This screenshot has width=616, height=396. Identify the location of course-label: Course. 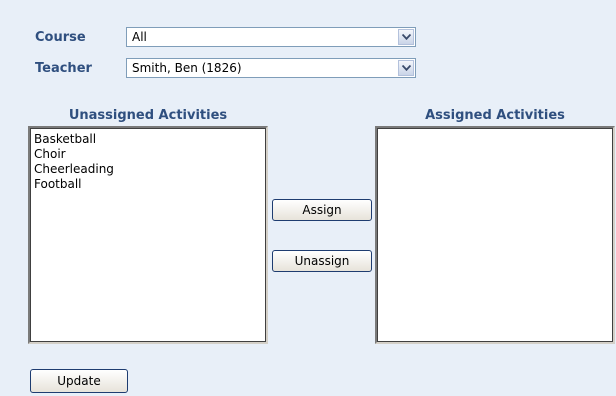
(60, 37).